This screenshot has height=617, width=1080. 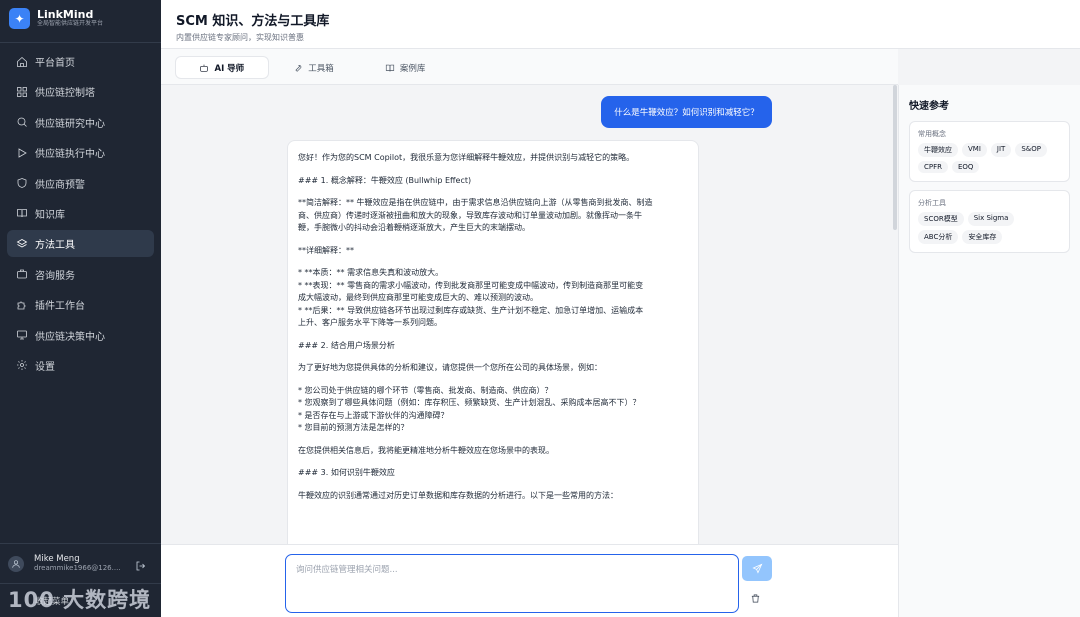 I want to click on sidebar-item-research: 供应链研究中心, so click(x=80, y=122).